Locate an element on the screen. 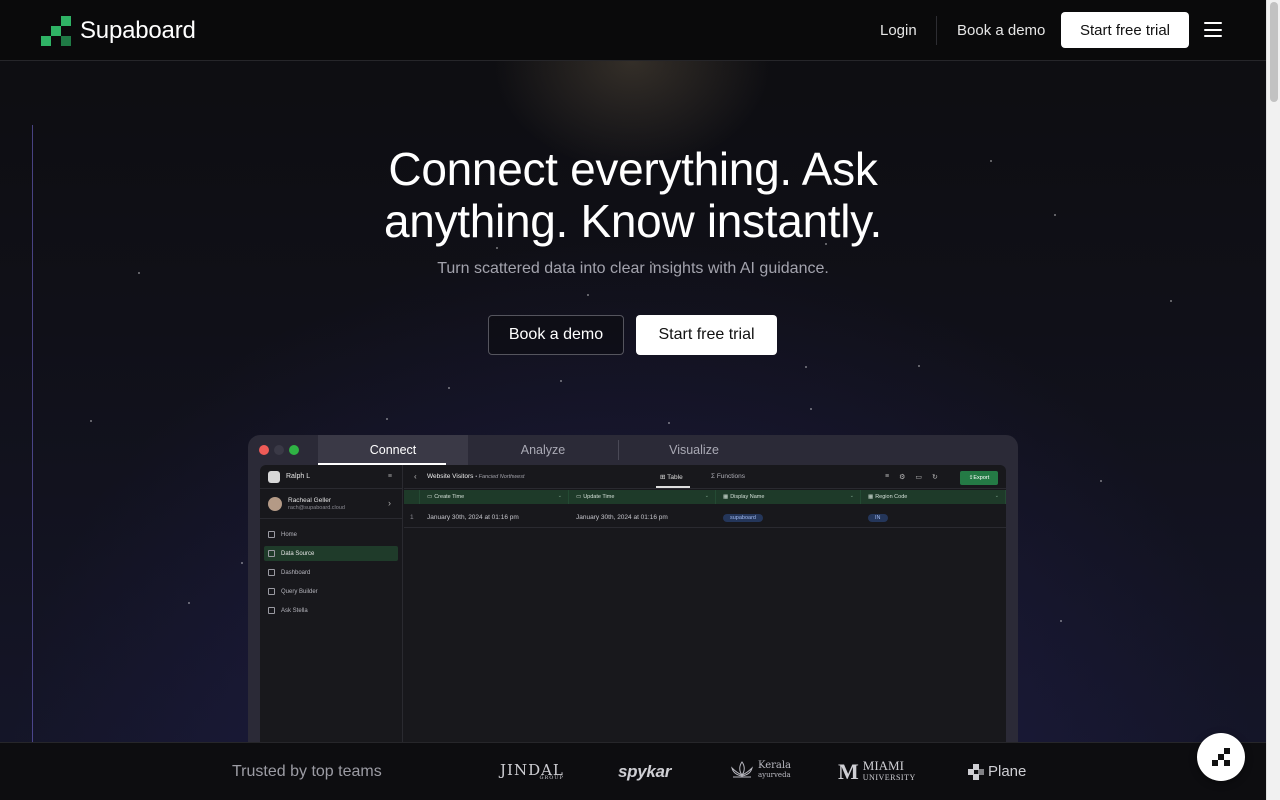 The height and width of the screenshot is (800, 1280). preview-tabs: Connect Analyze Visualize is located at coordinates (543, 450).